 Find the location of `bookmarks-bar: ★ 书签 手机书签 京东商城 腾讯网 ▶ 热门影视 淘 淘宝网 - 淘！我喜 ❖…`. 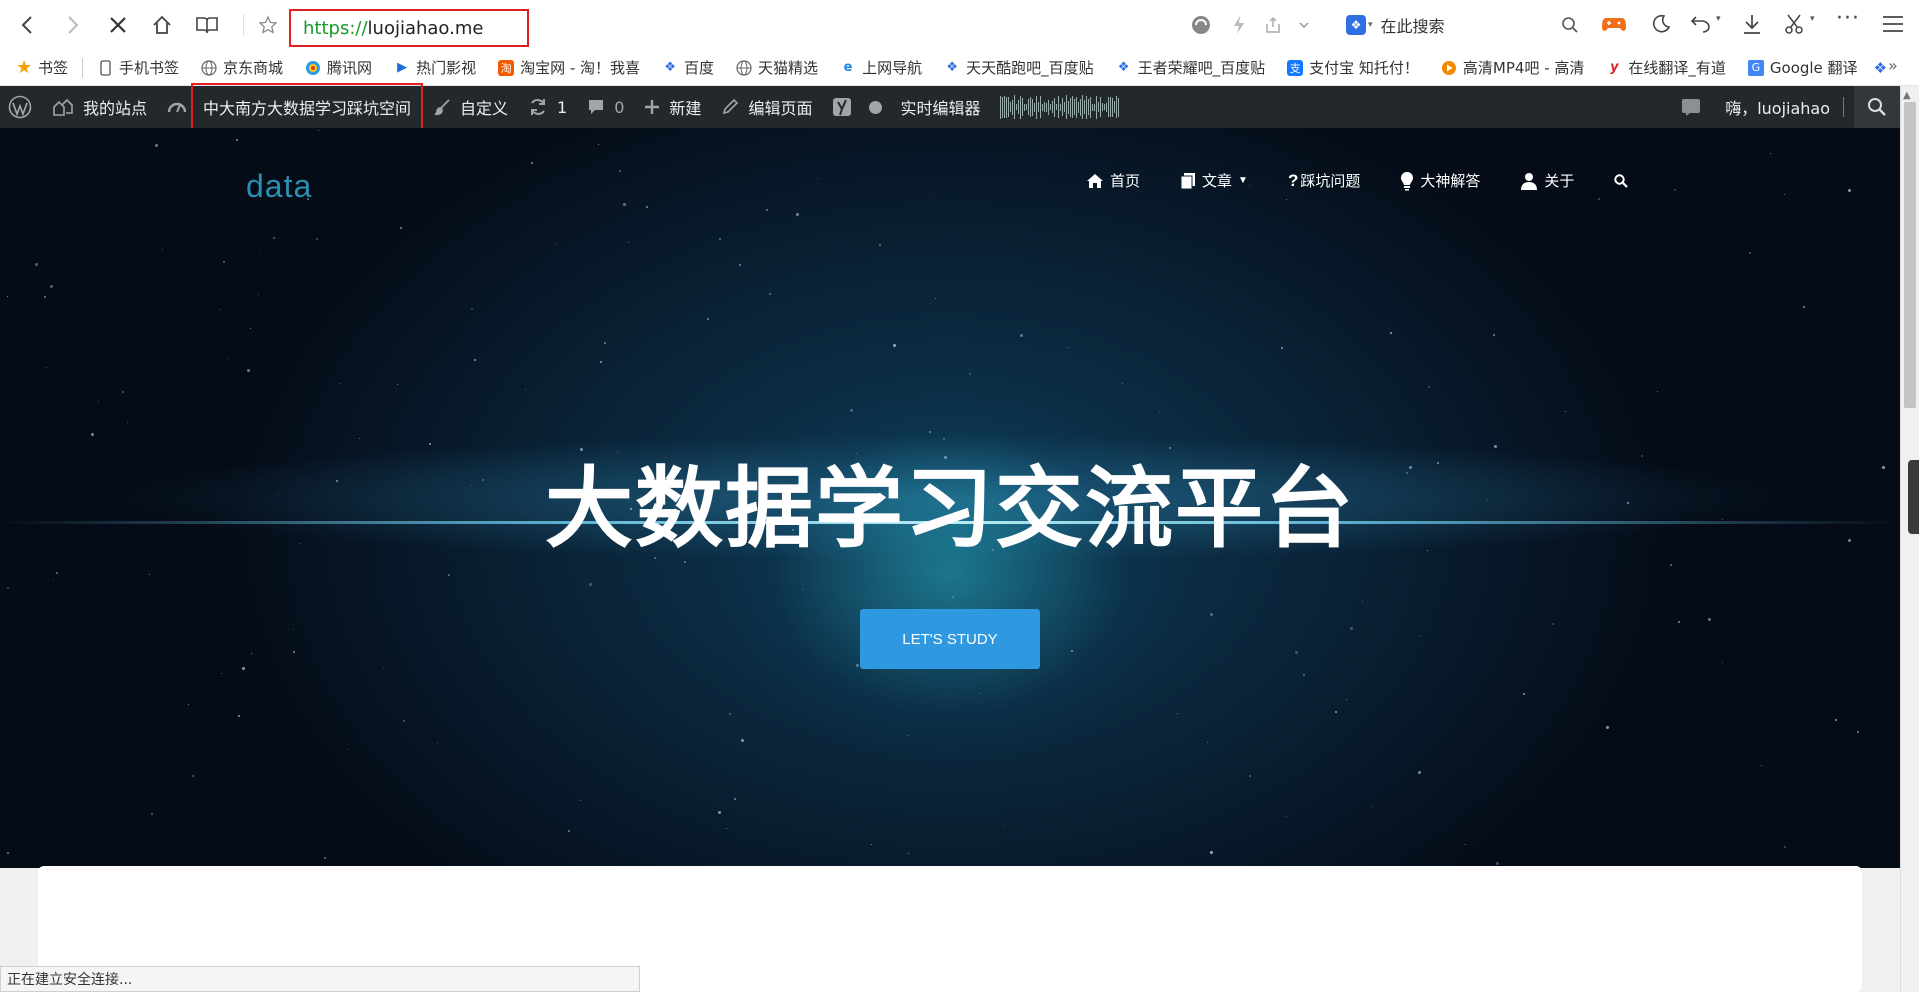

bookmarks-bar: ★ 书签 手机书签 京东商城 腾讯网 ▶ 热门影视 淘 淘宝网 - 淘！我喜 ❖… is located at coordinates (959, 68).